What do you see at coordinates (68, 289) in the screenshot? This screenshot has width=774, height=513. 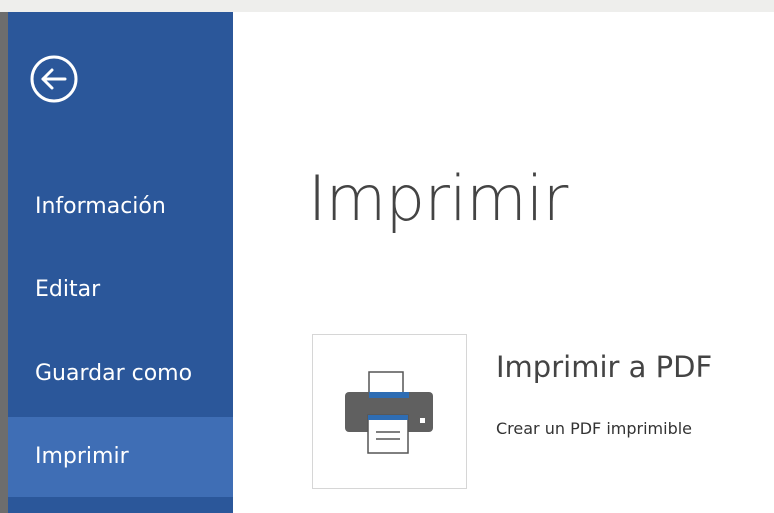 I see `sidebar-item-label: Editar` at bounding box center [68, 289].